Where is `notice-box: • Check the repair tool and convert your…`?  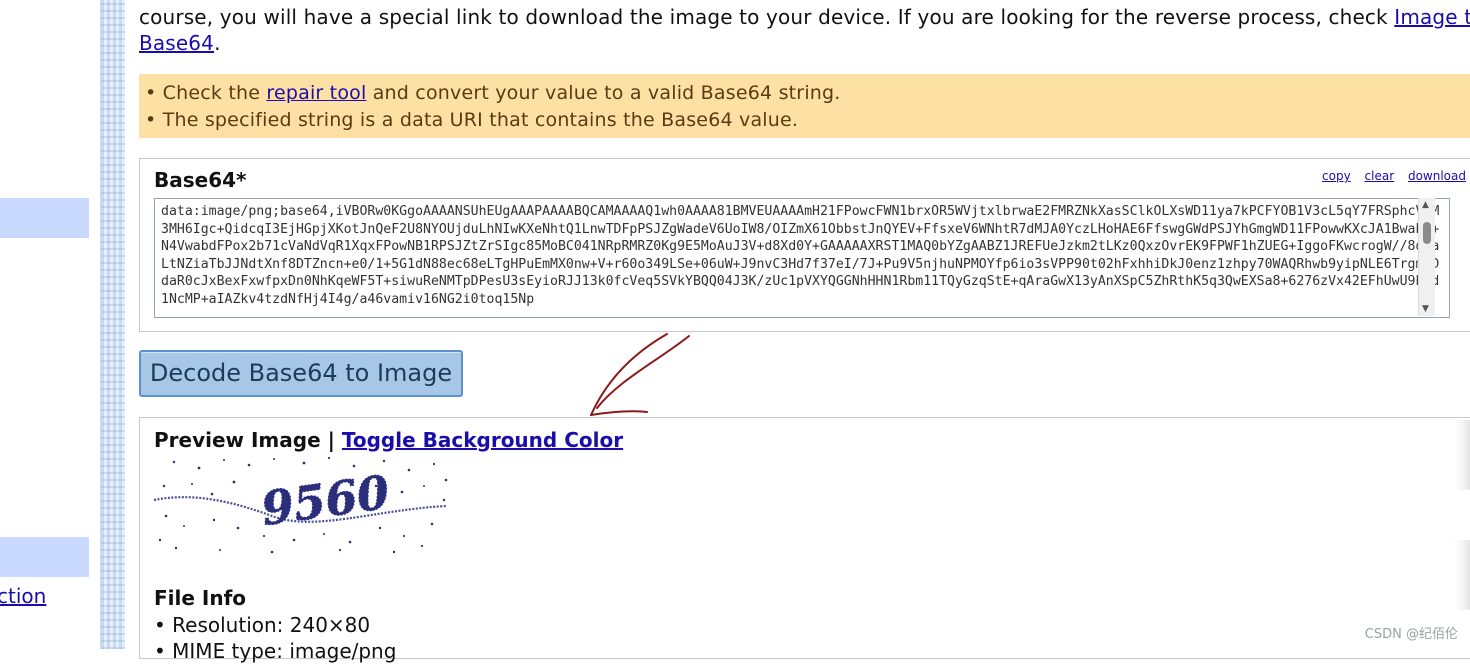 notice-box: • Check the repair tool and convert your… is located at coordinates (804, 106).